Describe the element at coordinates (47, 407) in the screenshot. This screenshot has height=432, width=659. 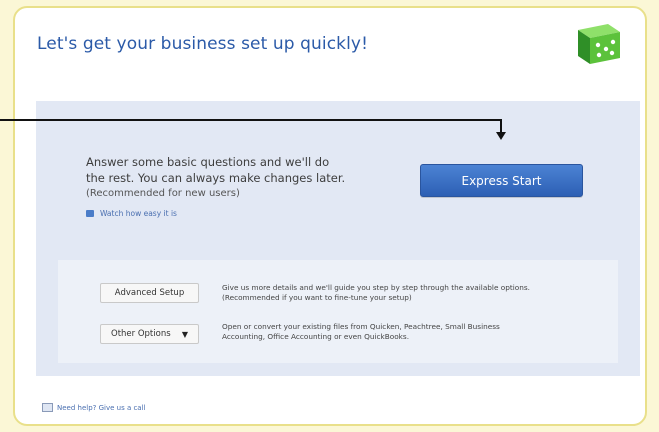
I see `phone-icon` at that location.